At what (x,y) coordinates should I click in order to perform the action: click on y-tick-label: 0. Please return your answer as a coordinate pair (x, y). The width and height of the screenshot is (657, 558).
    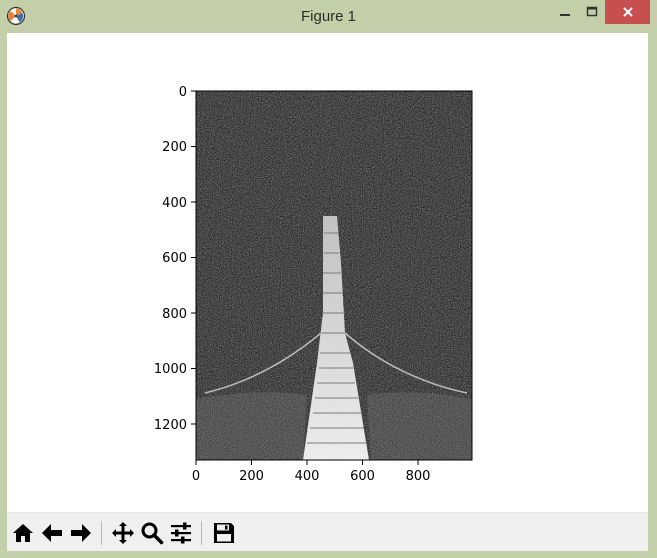
    Looking at the image, I should click on (183, 92).